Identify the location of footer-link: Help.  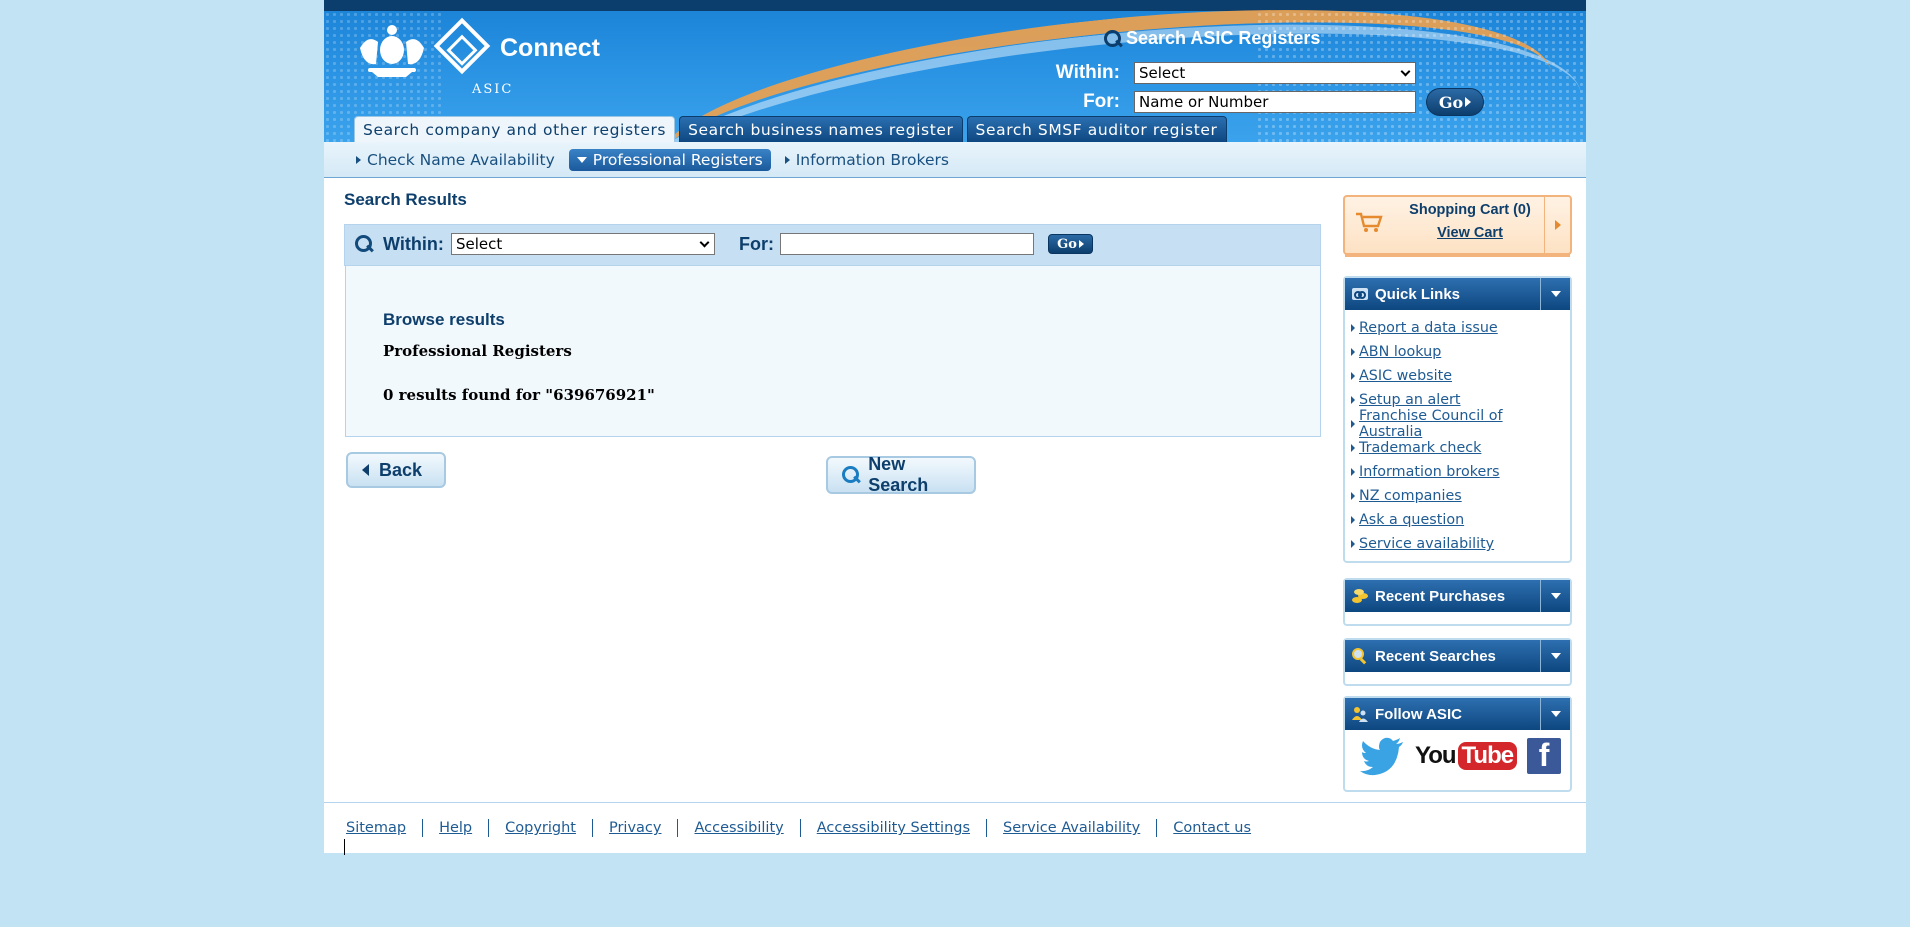
(455, 828).